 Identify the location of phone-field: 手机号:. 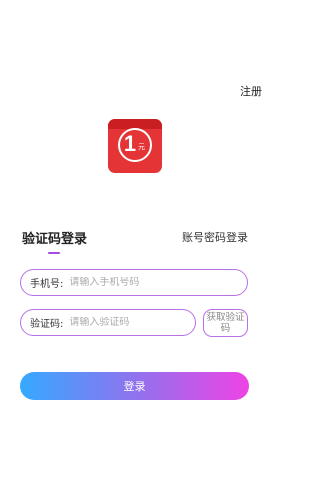
(134, 282).